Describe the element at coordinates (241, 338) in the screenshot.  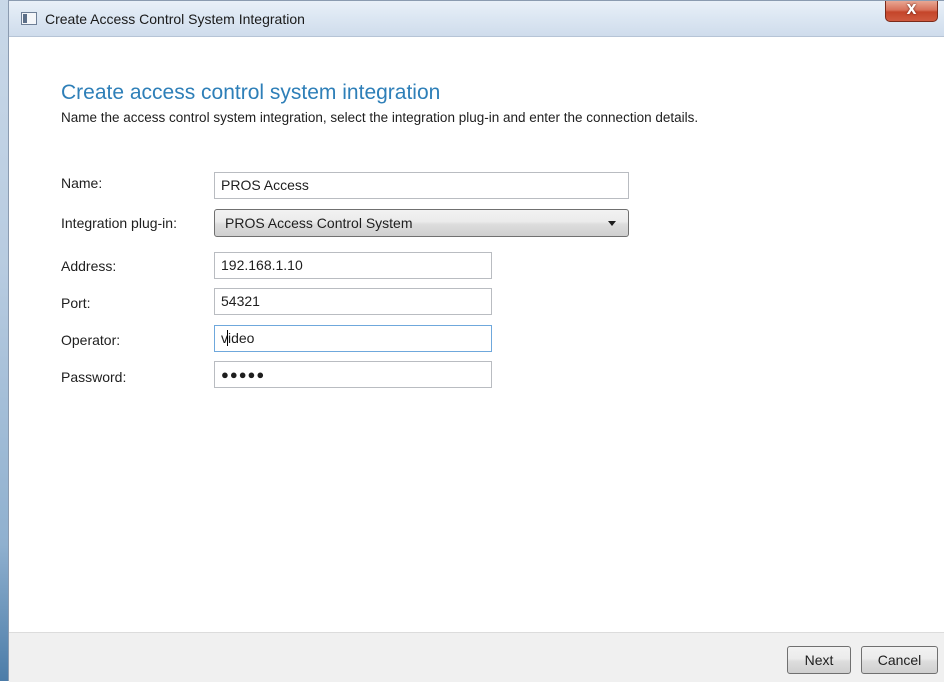
I see `operator-field-value-end: ideo` at that location.